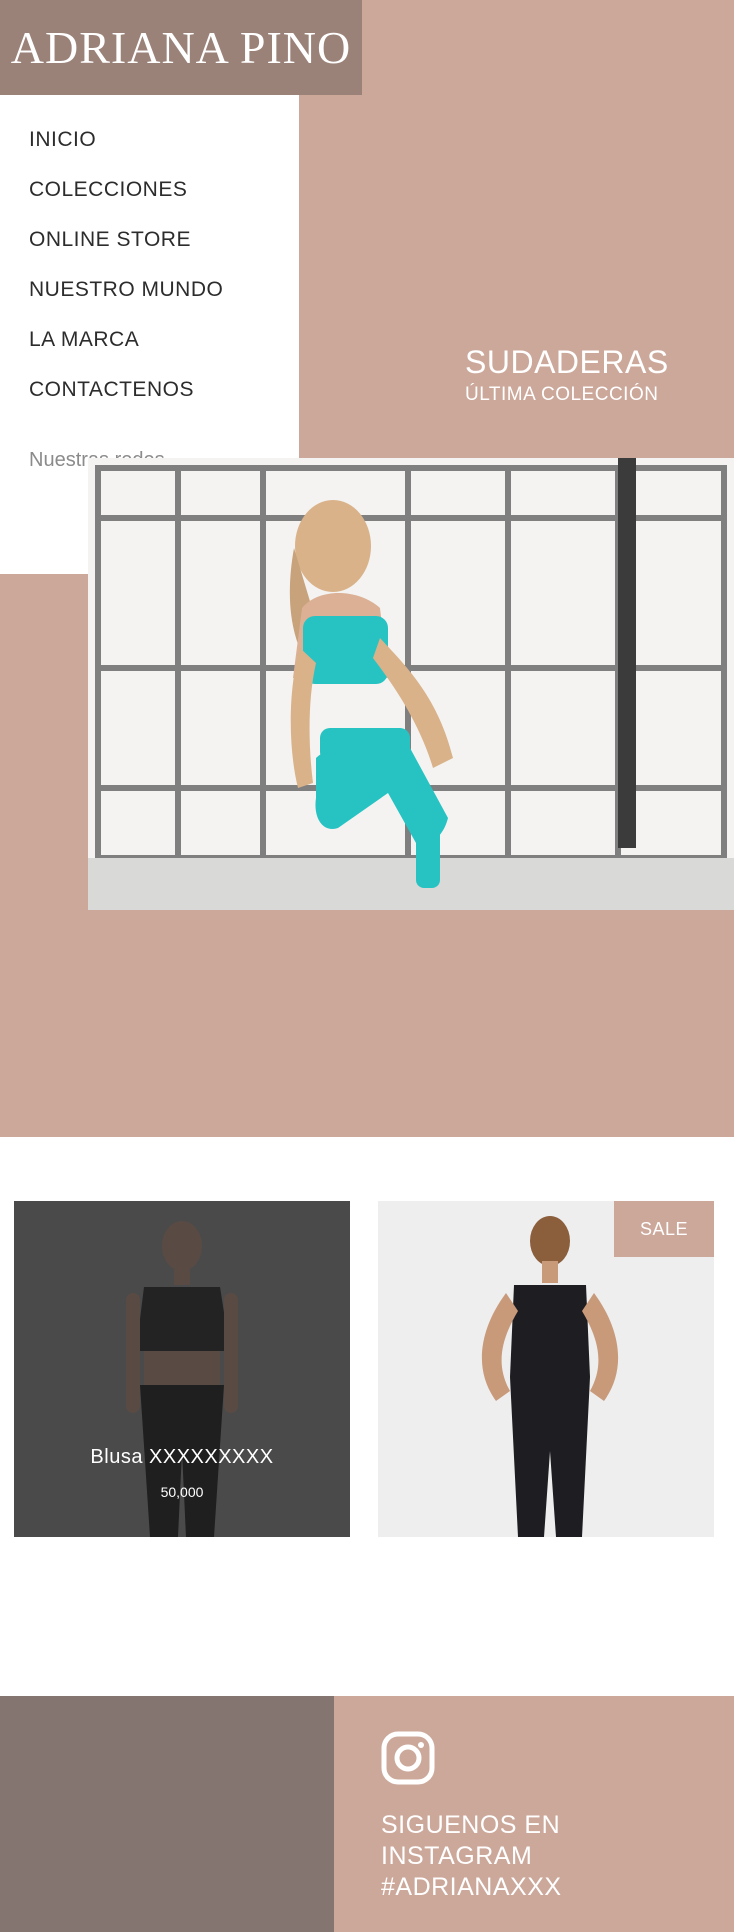 Image resolution: width=734 pixels, height=1932 pixels. Describe the element at coordinates (182, 1369) in the screenshot. I see `product-card-1: Blusa XXXXXXXXX 50,000` at that location.